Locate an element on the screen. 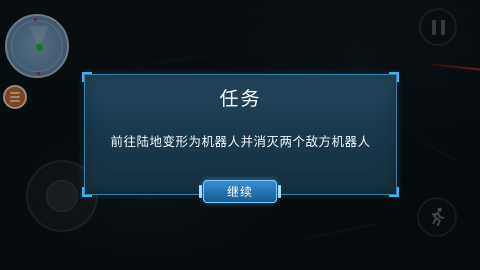 The height and width of the screenshot is (270, 480). continue-button: 继续 is located at coordinates (240, 191).